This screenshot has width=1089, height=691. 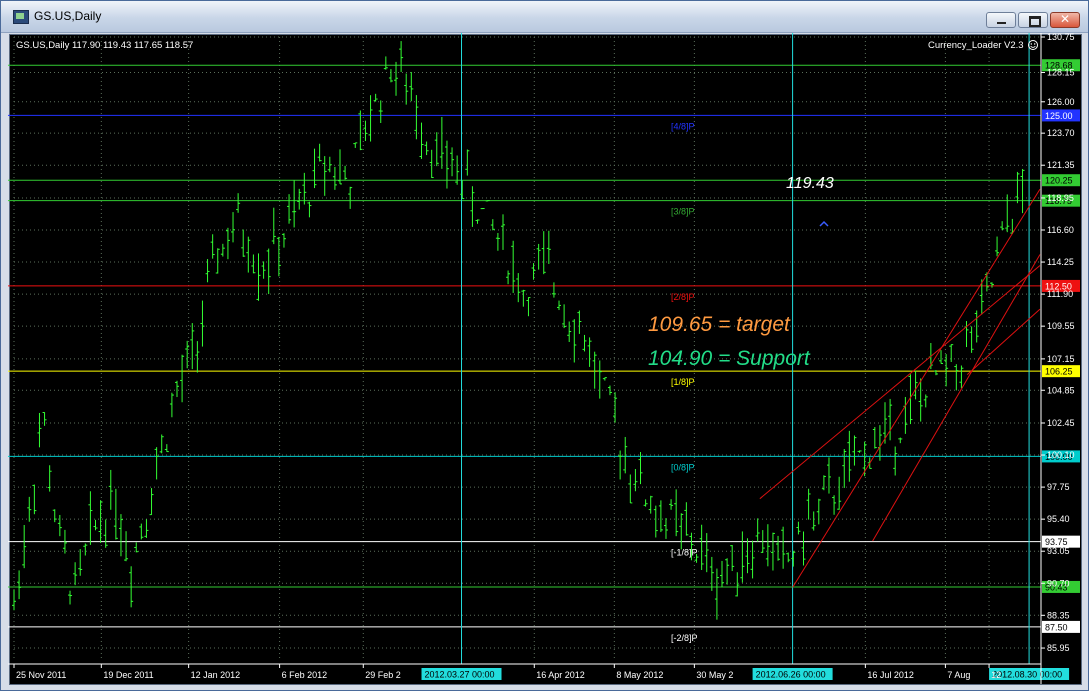 What do you see at coordinates (1061, 326) in the screenshot?
I see `price-tick-label: 109.55` at bounding box center [1061, 326].